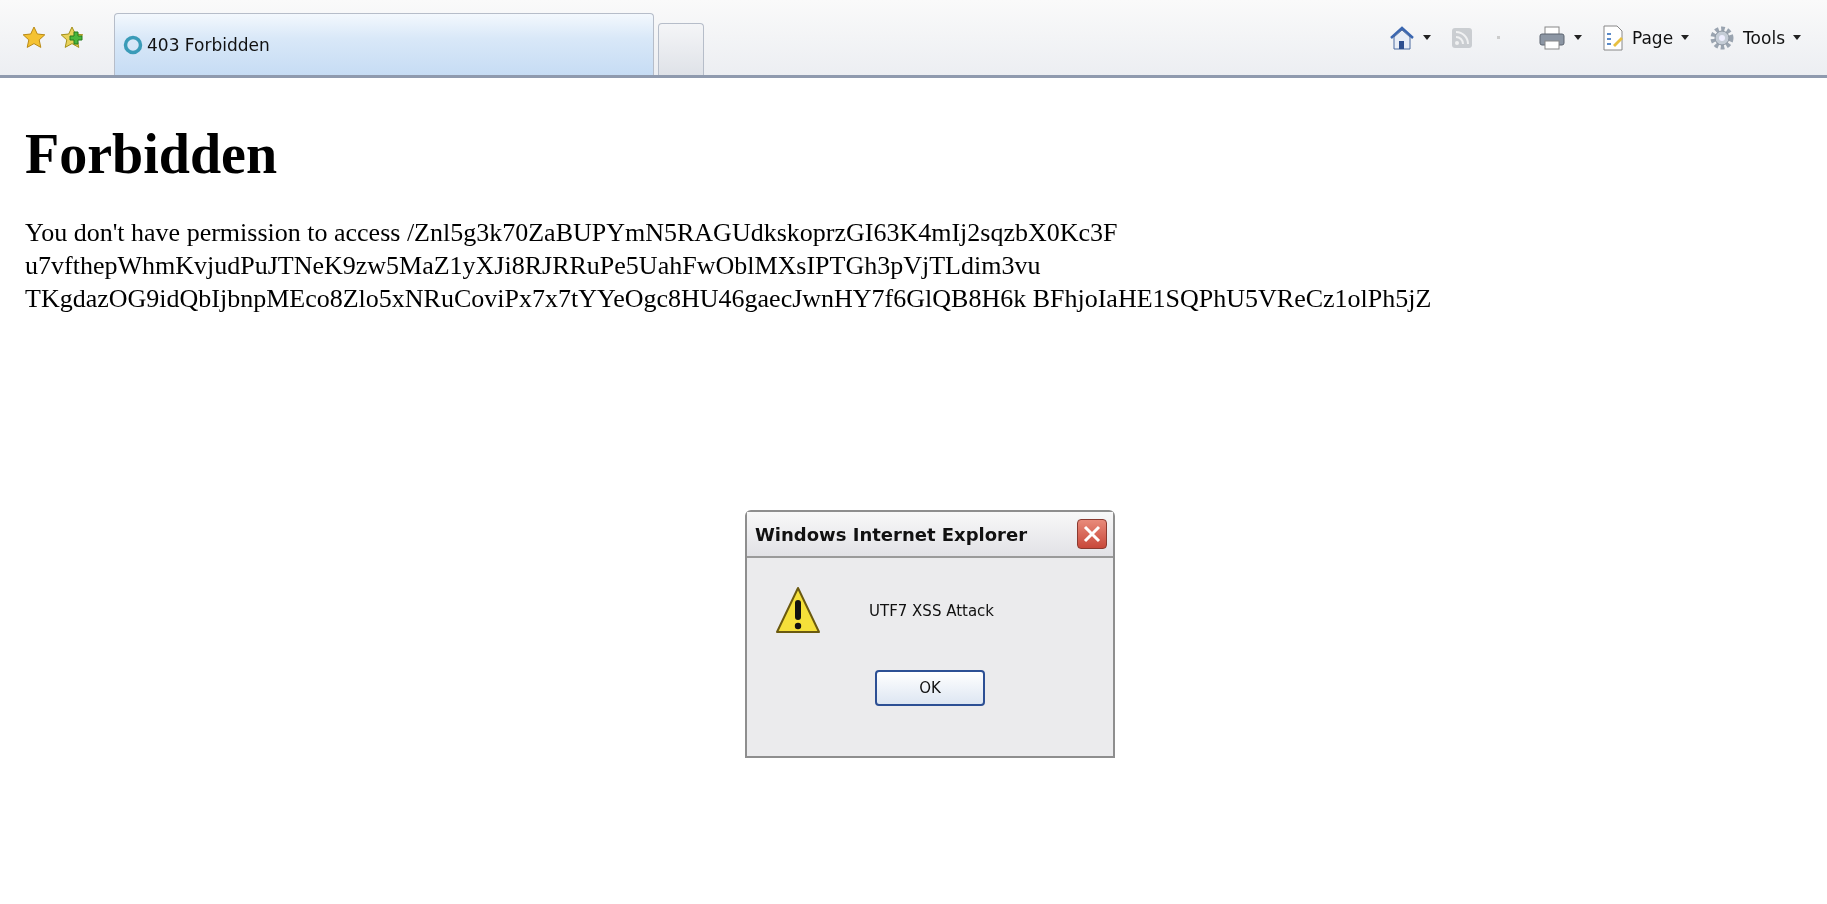  Describe the element at coordinates (1612, 37) in the screenshot. I see `document-icon` at that location.